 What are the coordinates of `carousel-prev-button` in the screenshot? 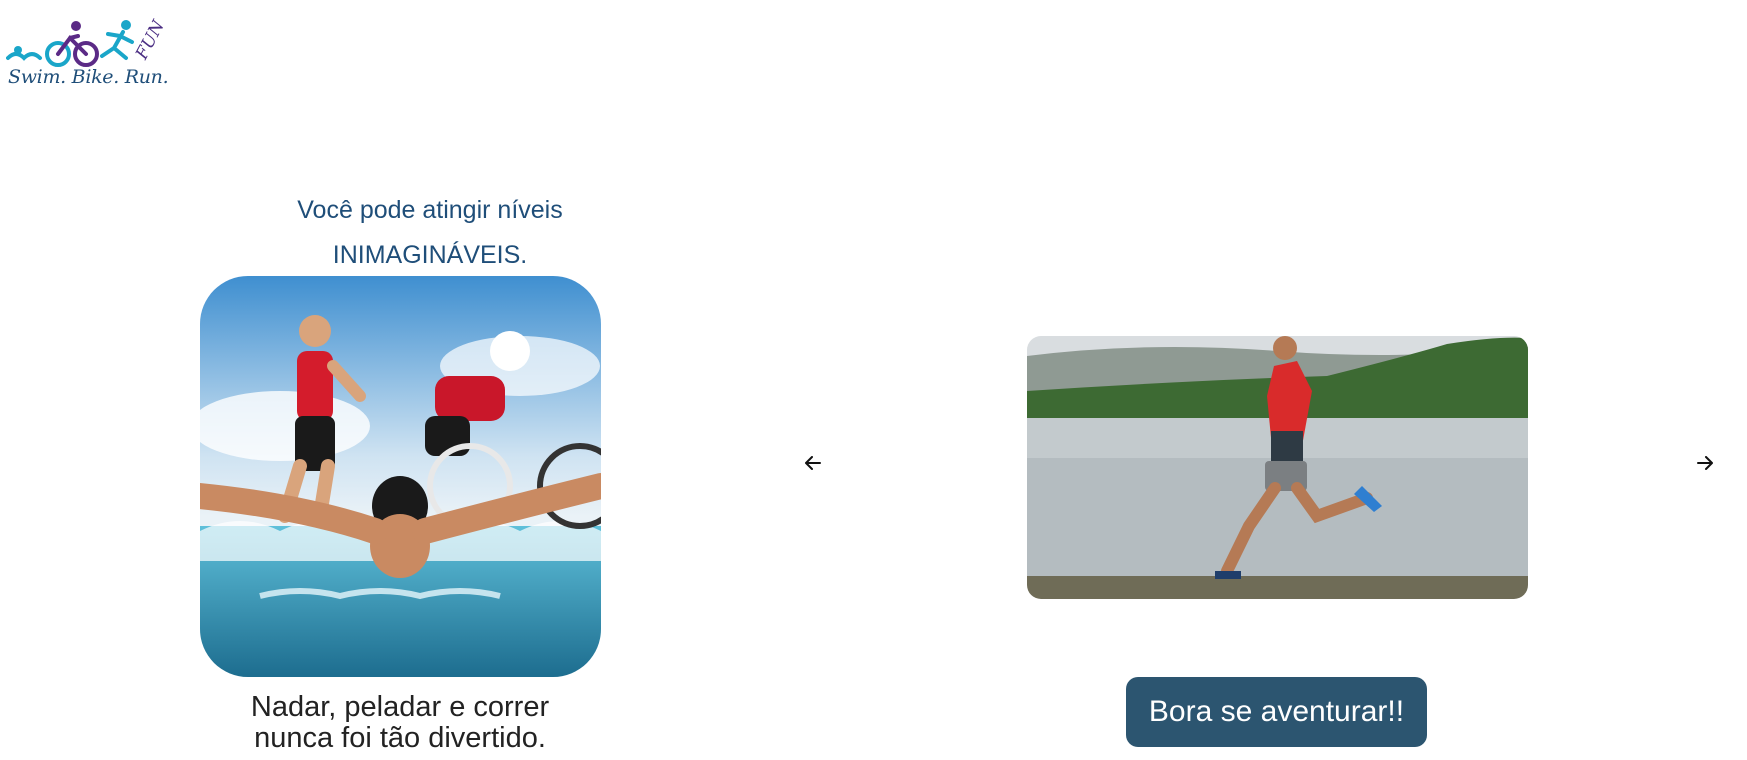 It's located at (813, 463).